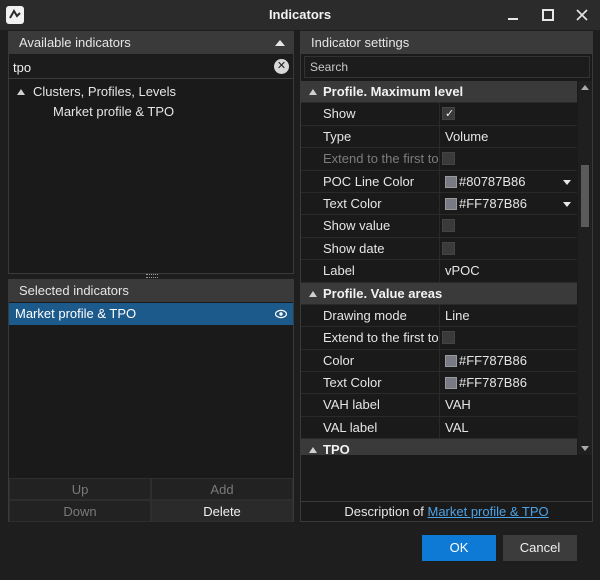  Describe the element at coordinates (467, 136) in the screenshot. I see `property-value: Volume` at that location.